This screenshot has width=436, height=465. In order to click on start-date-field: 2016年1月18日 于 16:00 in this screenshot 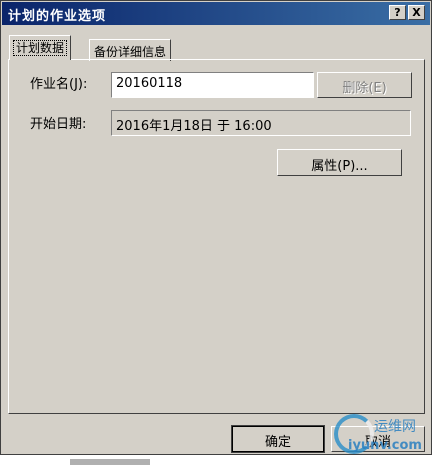, I will do `click(261, 123)`.